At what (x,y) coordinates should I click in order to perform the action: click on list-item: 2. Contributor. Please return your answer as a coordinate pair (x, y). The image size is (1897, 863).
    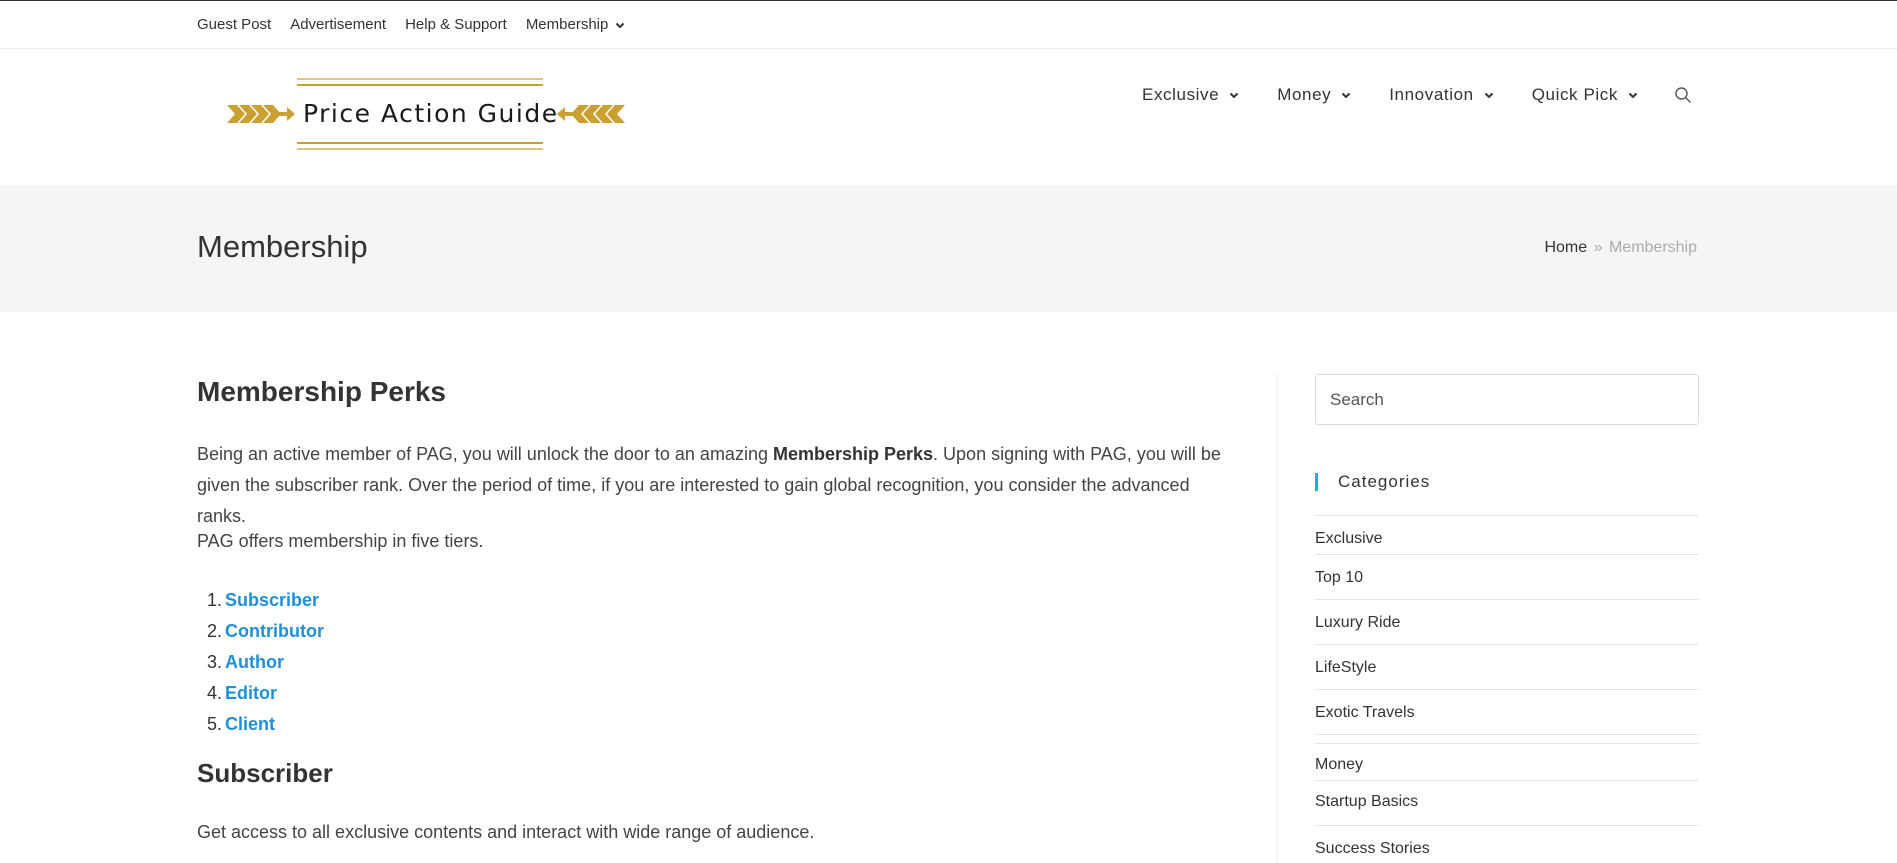
    Looking at the image, I should click on (260, 631).